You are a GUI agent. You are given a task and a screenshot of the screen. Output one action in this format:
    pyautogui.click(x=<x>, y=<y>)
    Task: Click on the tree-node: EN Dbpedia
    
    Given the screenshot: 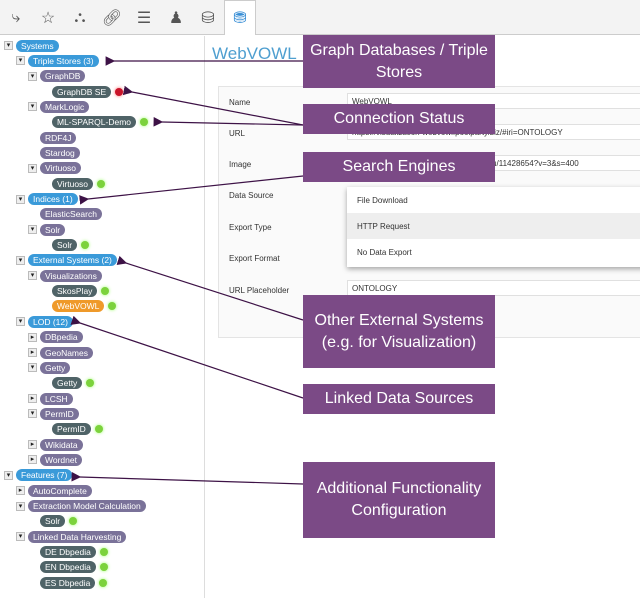 What is the action you would take?
    pyautogui.click(x=74, y=567)
    